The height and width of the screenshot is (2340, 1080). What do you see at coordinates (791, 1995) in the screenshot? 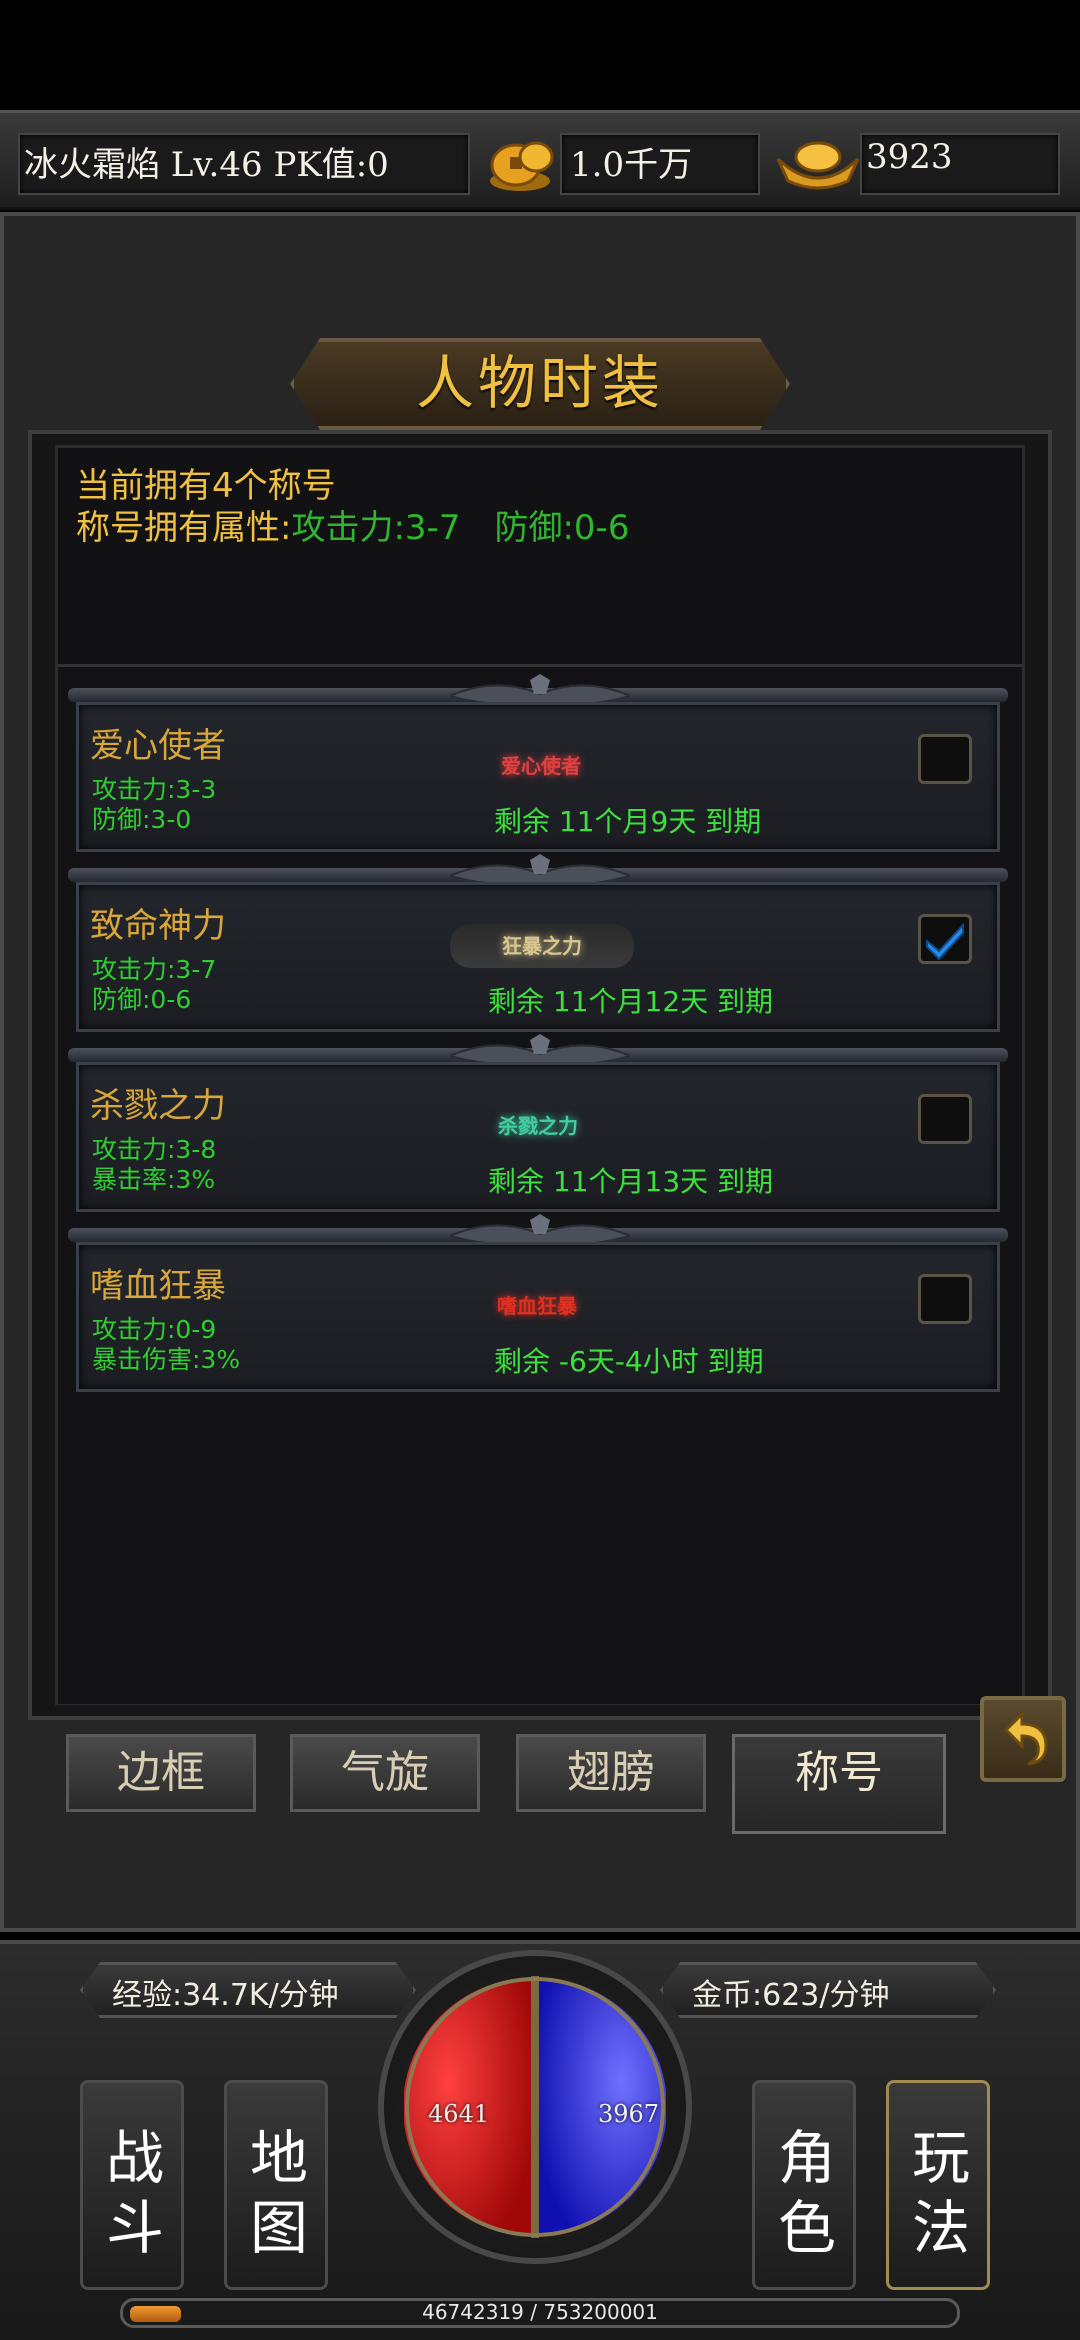
I see `gold-rate: 金币:623/分钟` at bounding box center [791, 1995].